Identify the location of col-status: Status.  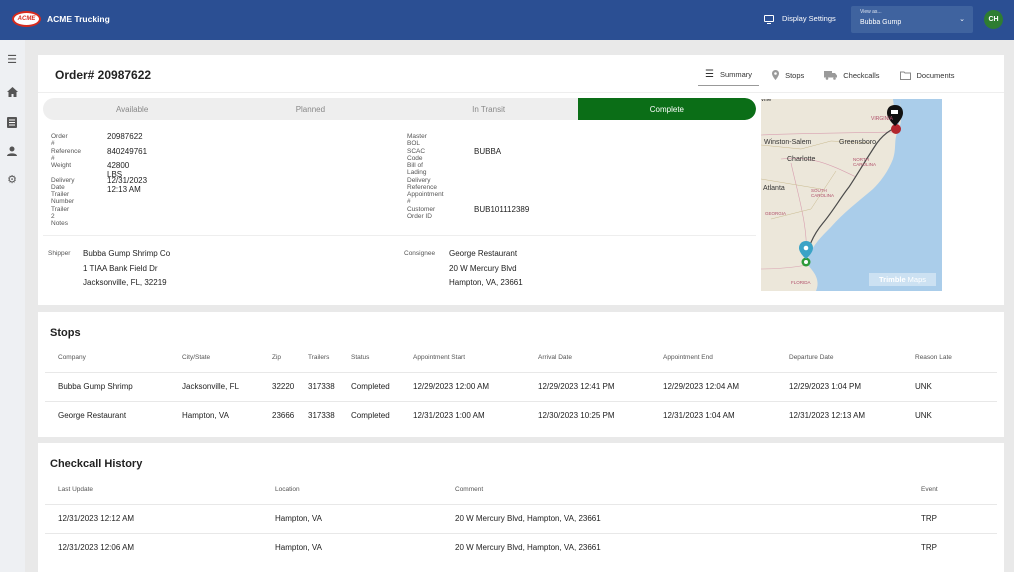
(369, 357).